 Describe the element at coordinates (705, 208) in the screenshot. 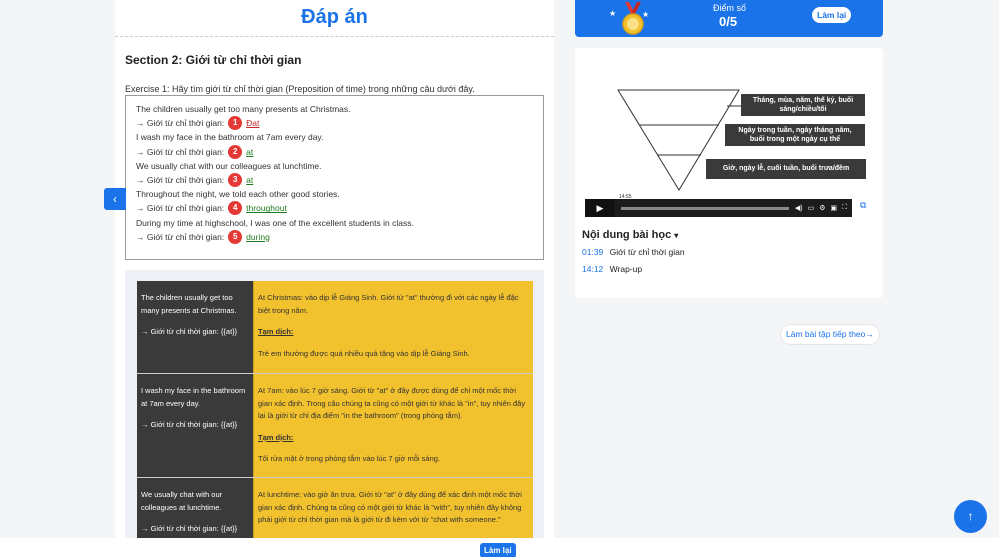

I see `video-progress-bar` at that location.